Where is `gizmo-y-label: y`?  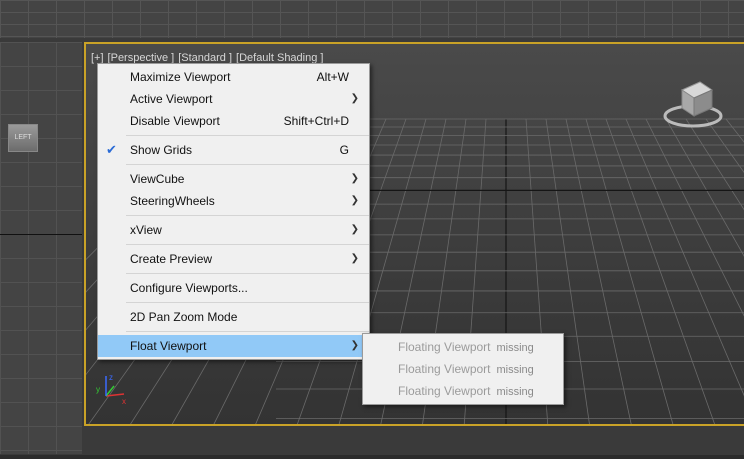 gizmo-y-label: y is located at coordinates (98, 389).